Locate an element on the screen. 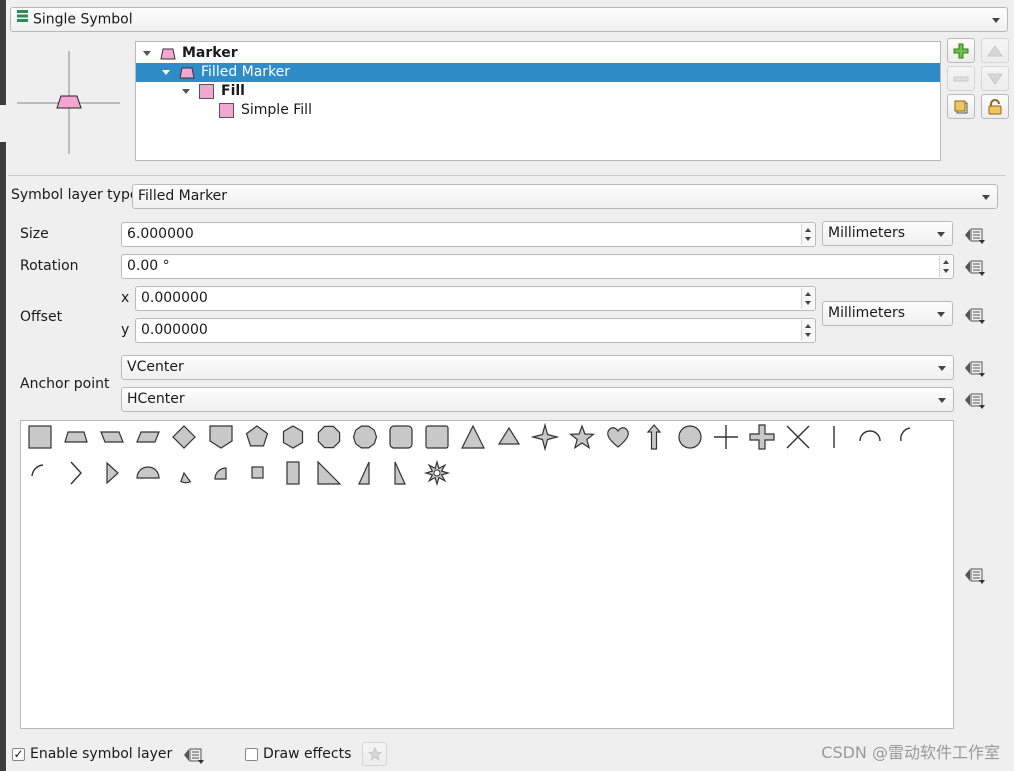 This screenshot has width=1014, height=771. offset-y-value: 0.000000 is located at coordinates (174, 330).